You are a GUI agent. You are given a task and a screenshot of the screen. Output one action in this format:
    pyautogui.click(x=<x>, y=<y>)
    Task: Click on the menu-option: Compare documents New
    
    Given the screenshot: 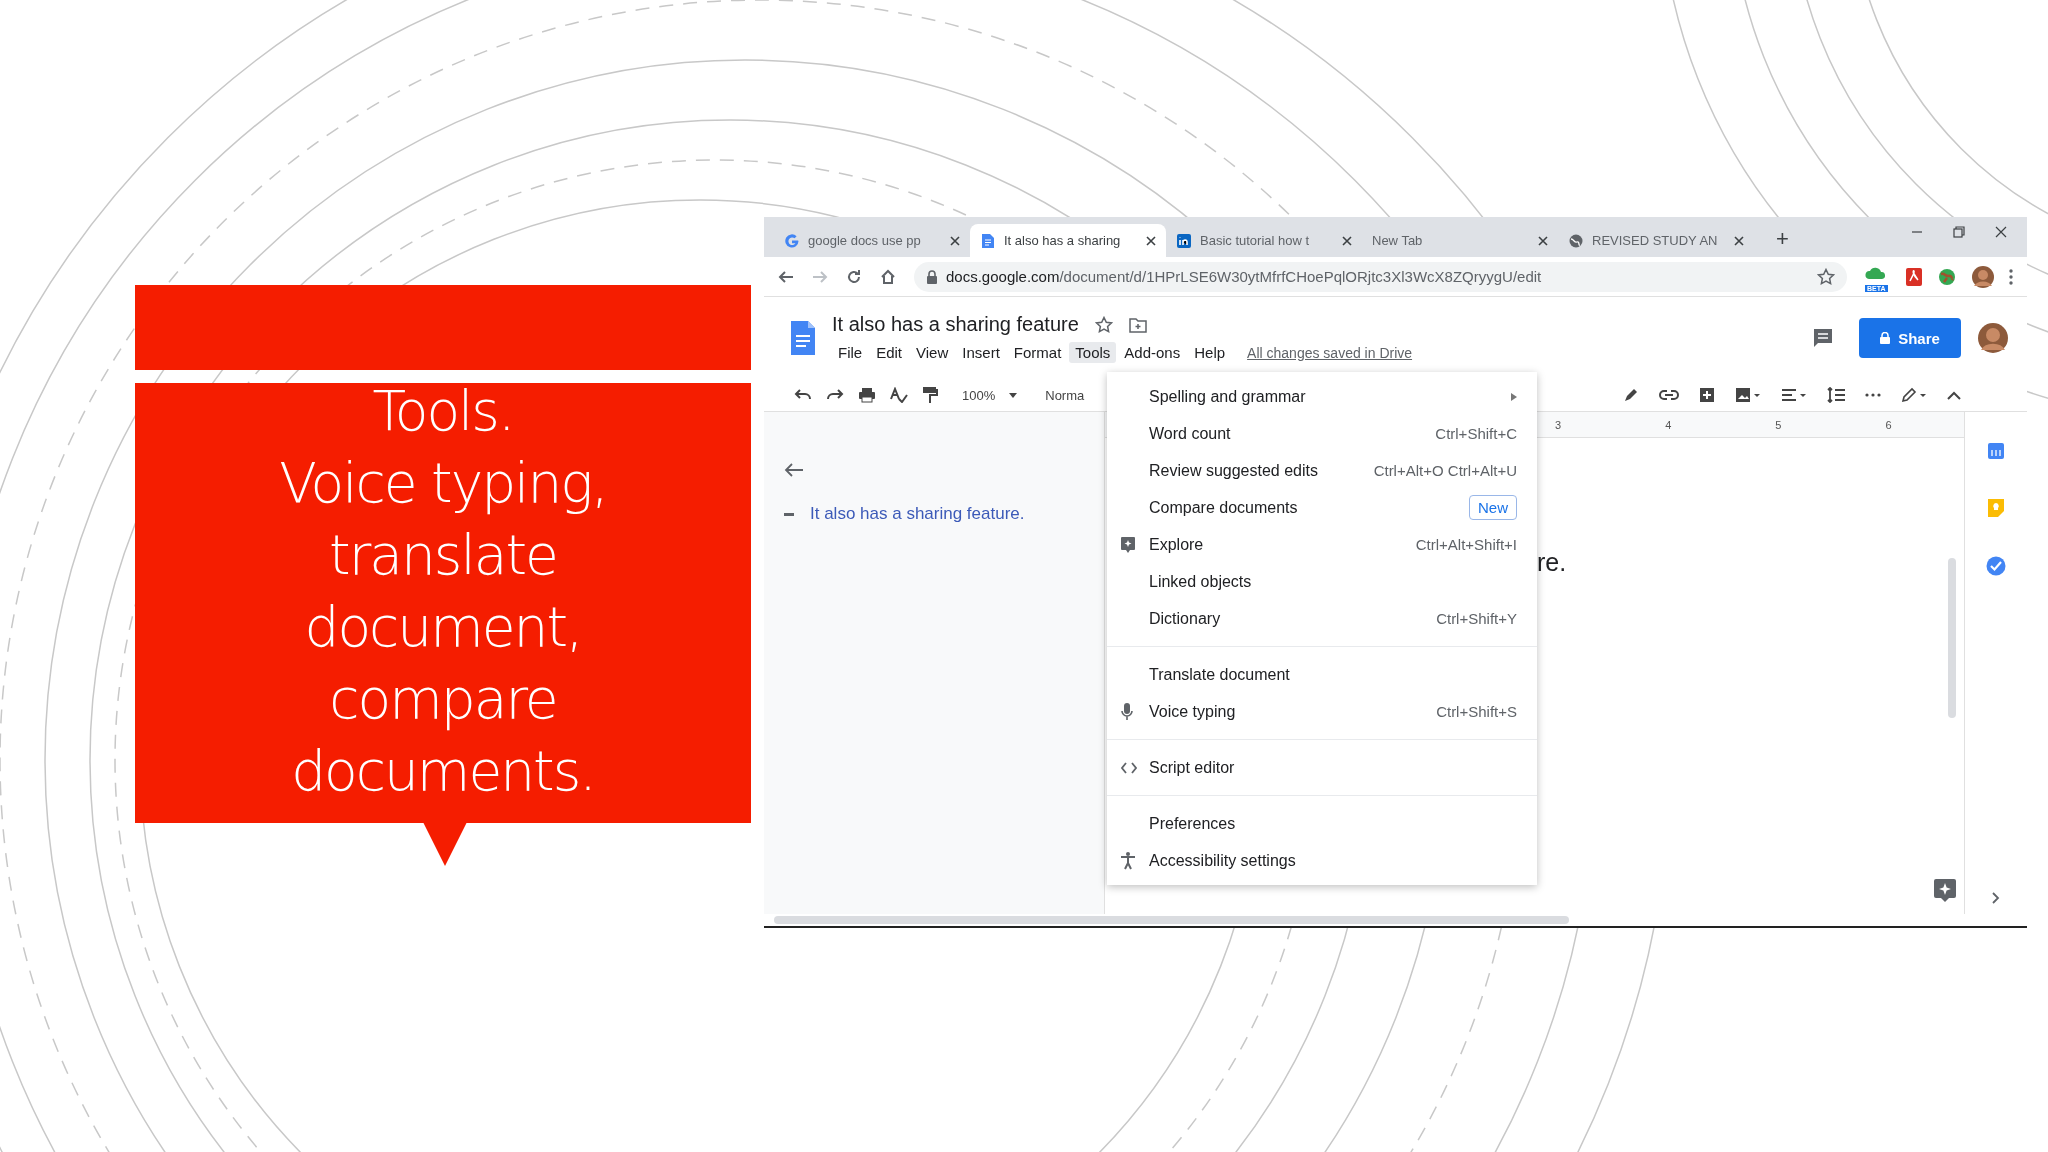 What is the action you would take?
    pyautogui.click(x=1322, y=507)
    